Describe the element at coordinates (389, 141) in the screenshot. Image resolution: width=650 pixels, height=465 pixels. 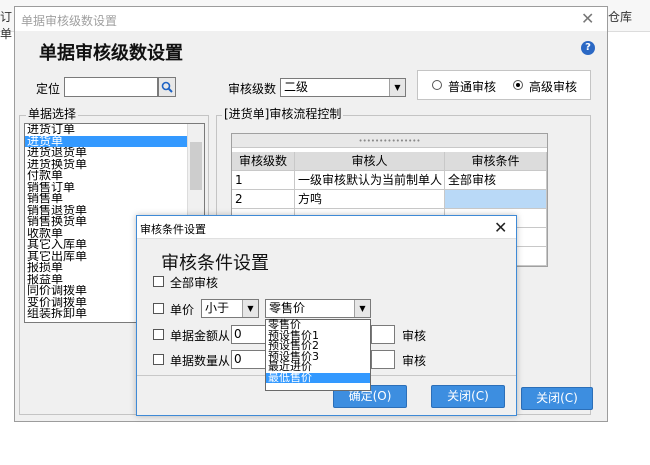
I see `grid-top-bar: •••••••••••••••` at that location.